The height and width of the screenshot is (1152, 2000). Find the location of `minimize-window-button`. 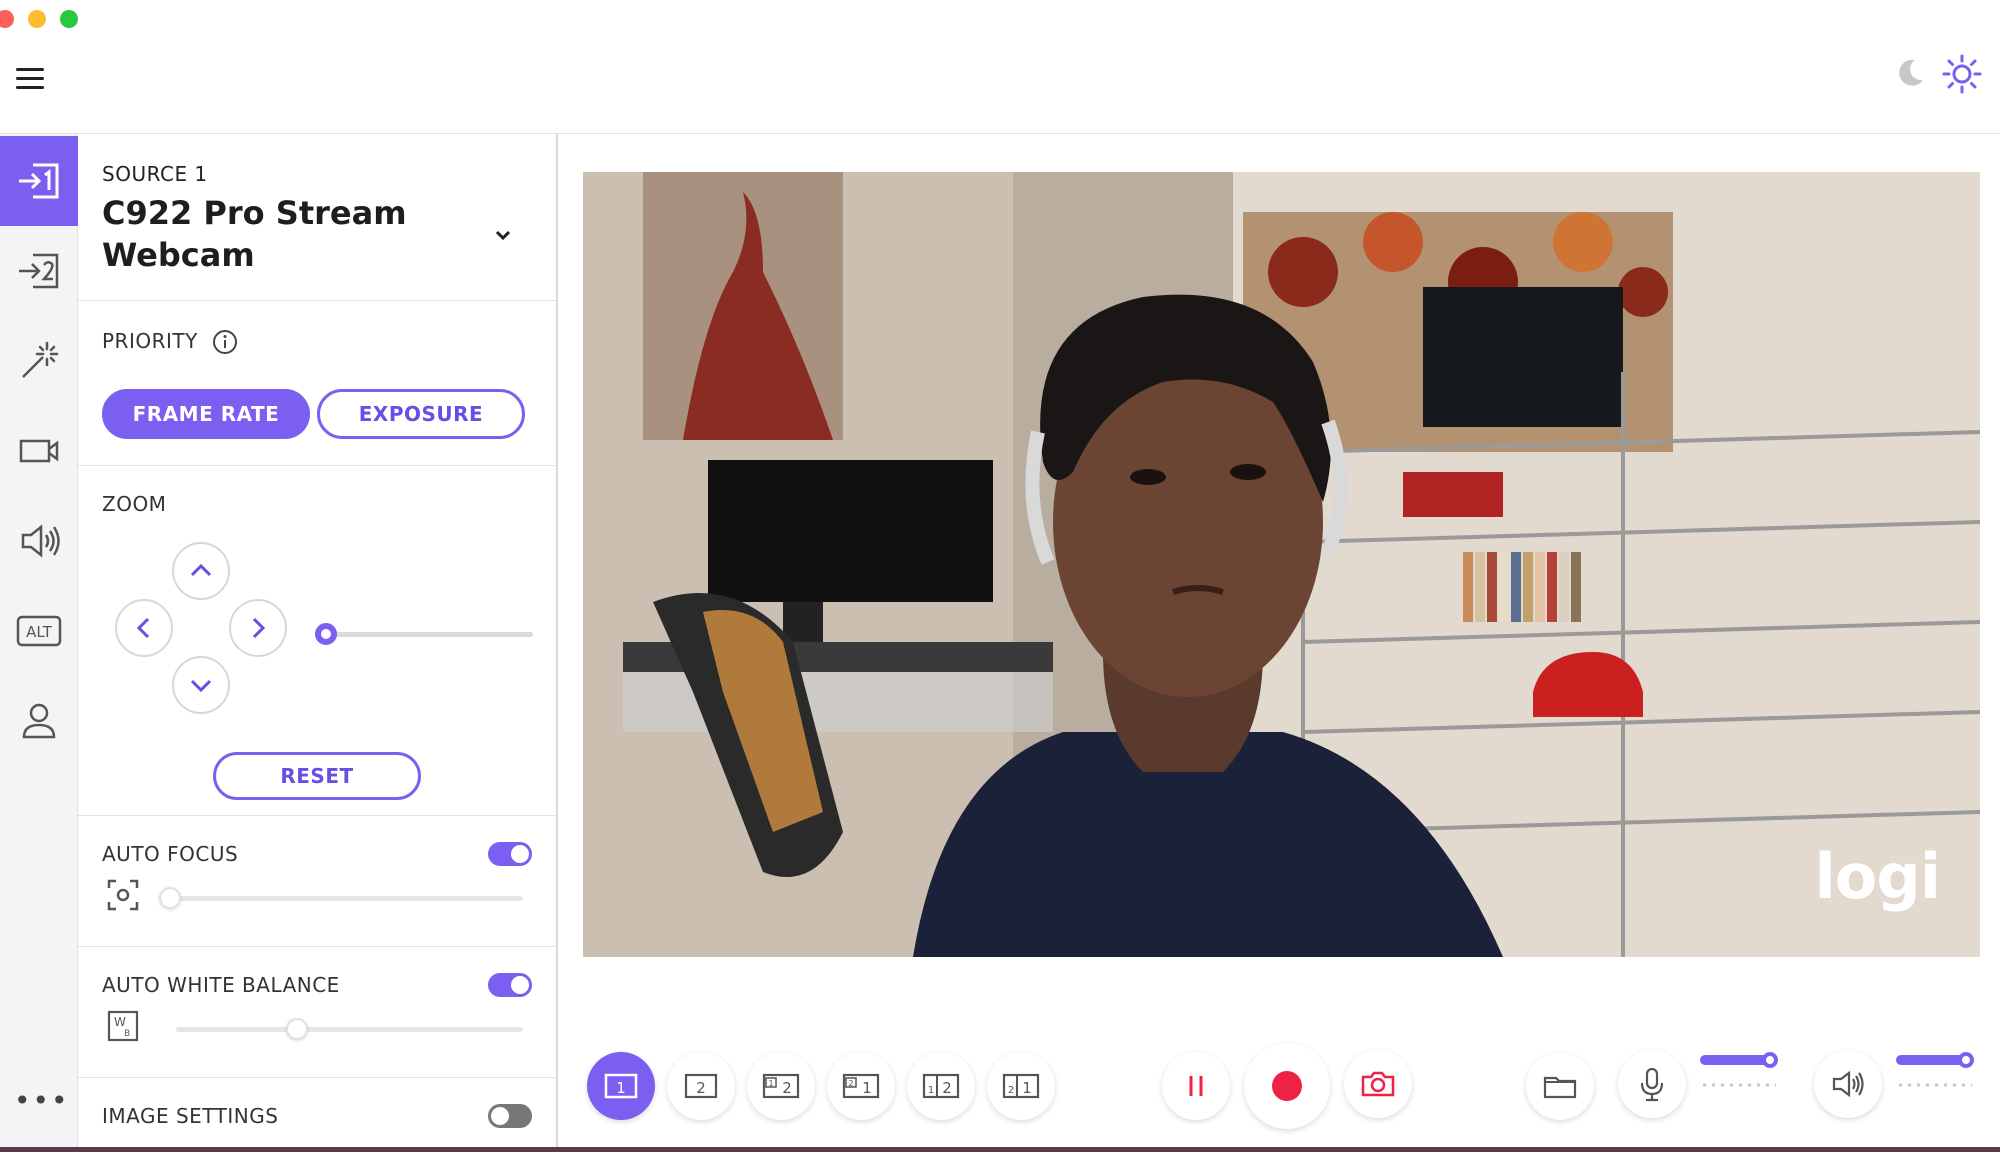

minimize-window-button is located at coordinates (37, 19).